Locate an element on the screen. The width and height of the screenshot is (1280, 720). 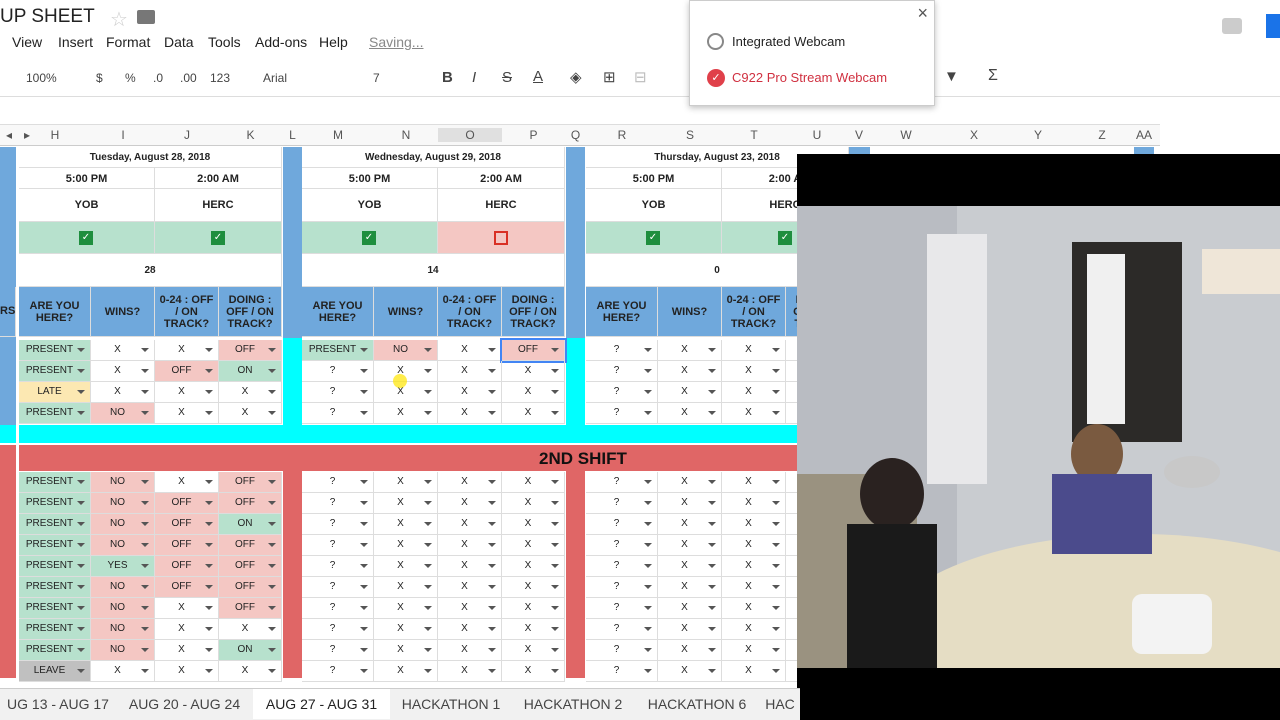
close-icon: × is located at coordinates (922, 13).